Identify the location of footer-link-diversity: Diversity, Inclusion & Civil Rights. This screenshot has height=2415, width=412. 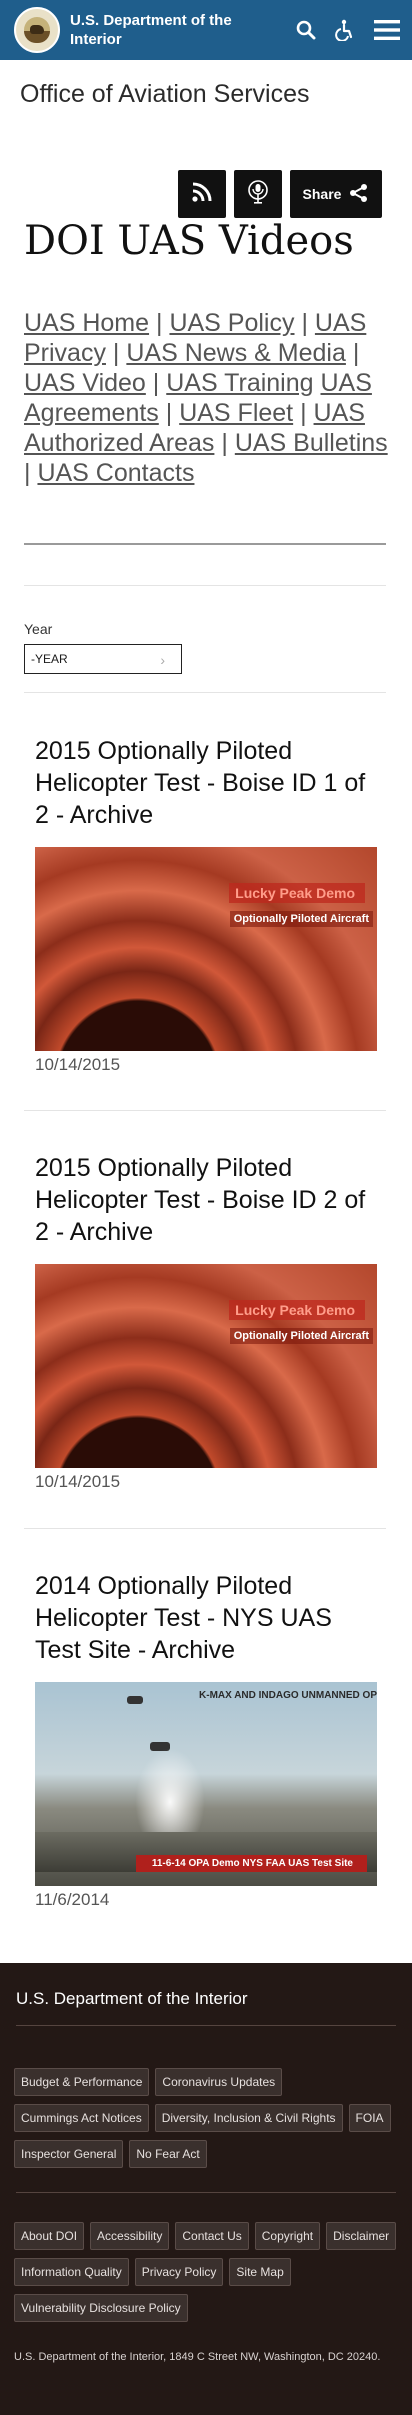
(248, 2118).